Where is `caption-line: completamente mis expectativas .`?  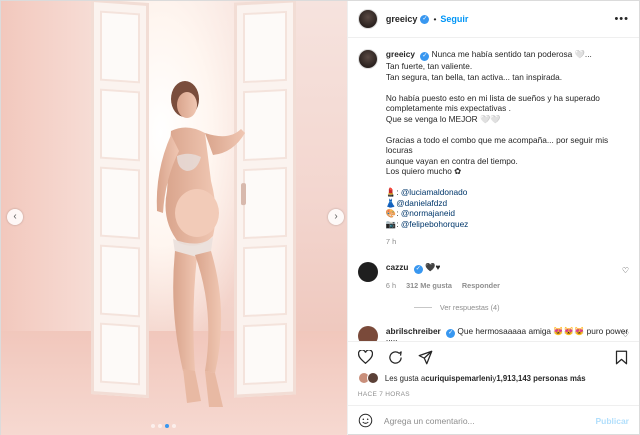
caption-line: completamente mis expectativas . is located at coordinates (448, 108).